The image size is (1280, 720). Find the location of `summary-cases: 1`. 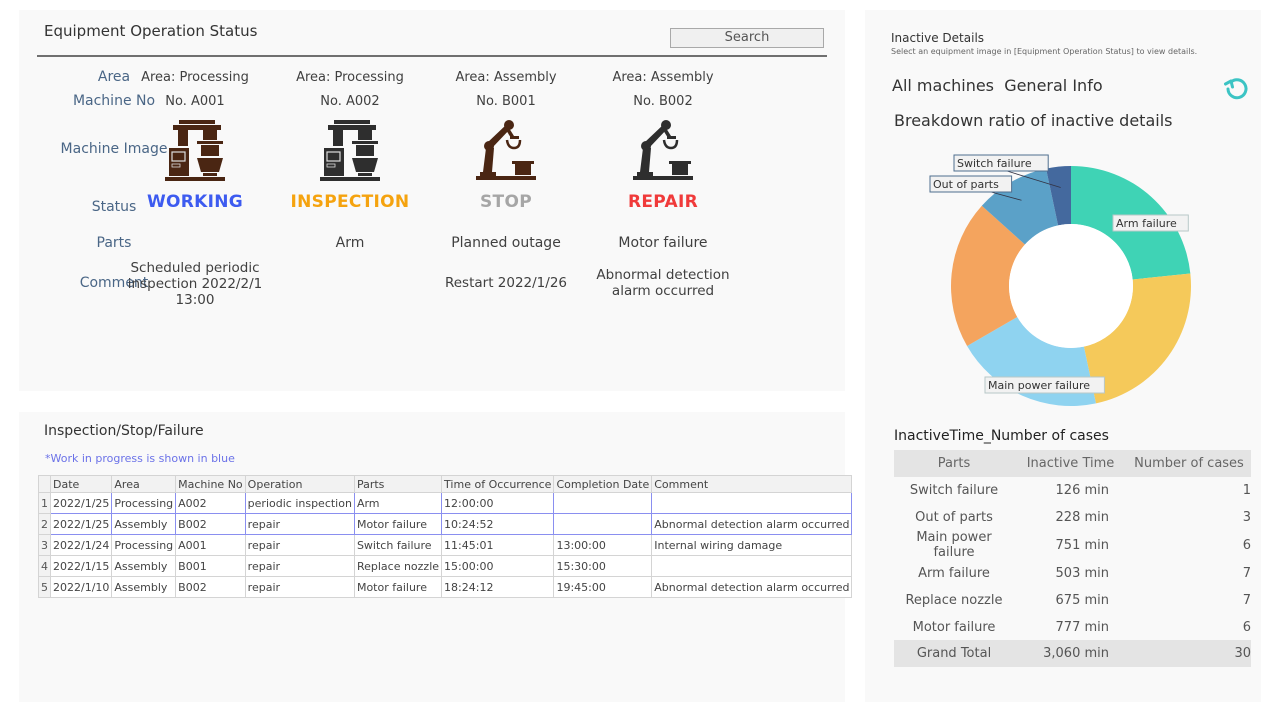

summary-cases: 1 is located at coordinates (1246, 490).